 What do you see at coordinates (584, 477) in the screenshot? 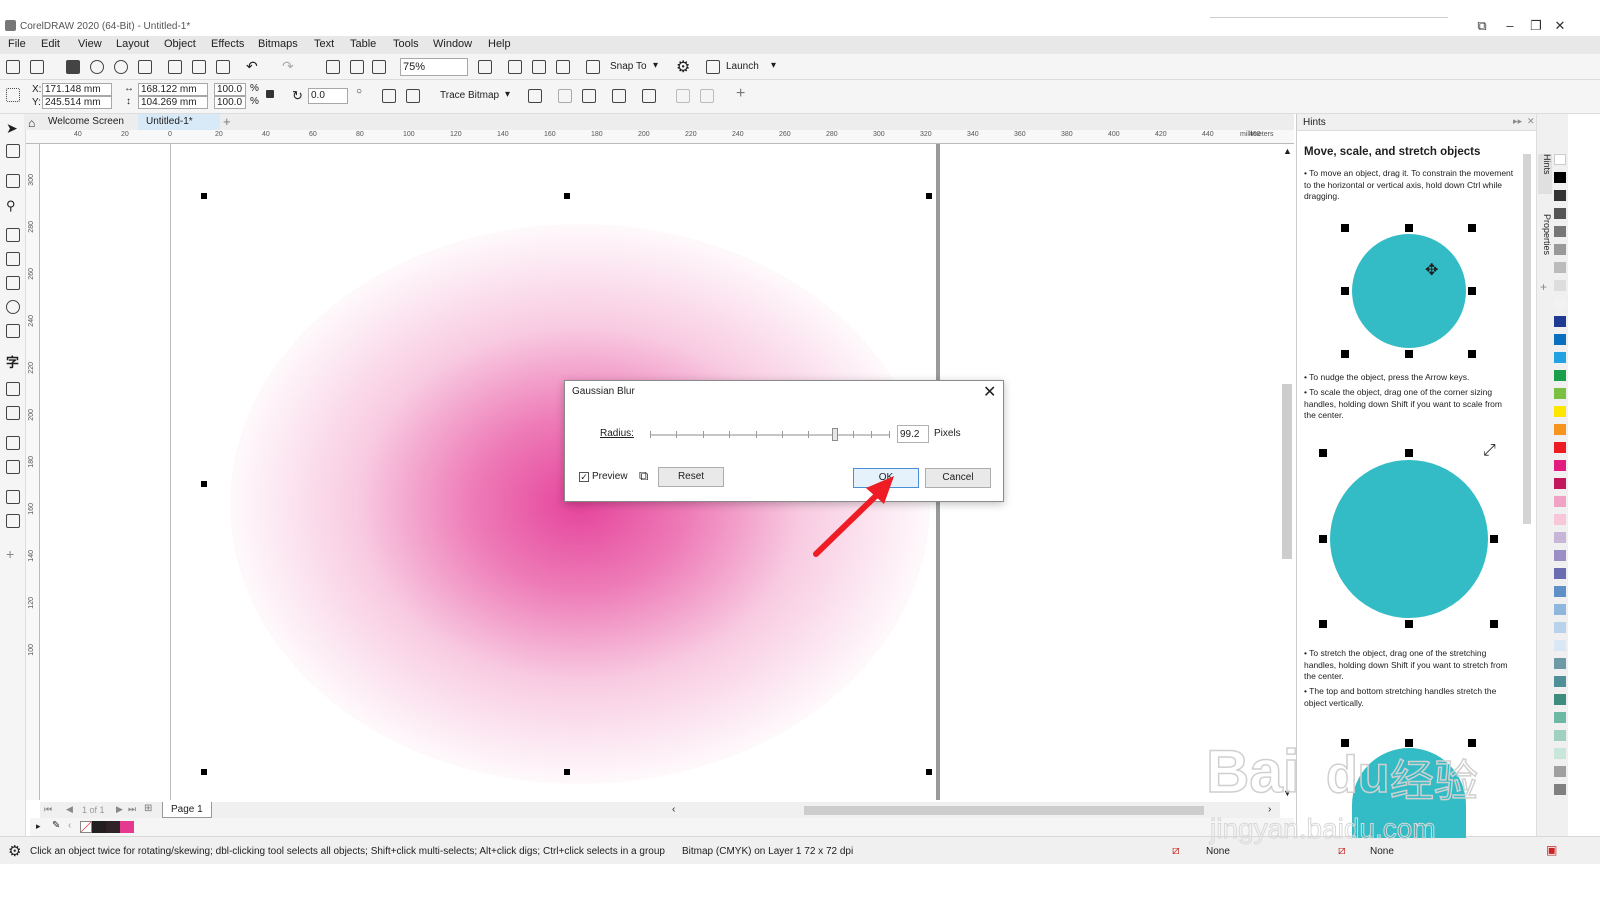
I see `preview-checkbox: ✓` at bounding box center [584, 477].